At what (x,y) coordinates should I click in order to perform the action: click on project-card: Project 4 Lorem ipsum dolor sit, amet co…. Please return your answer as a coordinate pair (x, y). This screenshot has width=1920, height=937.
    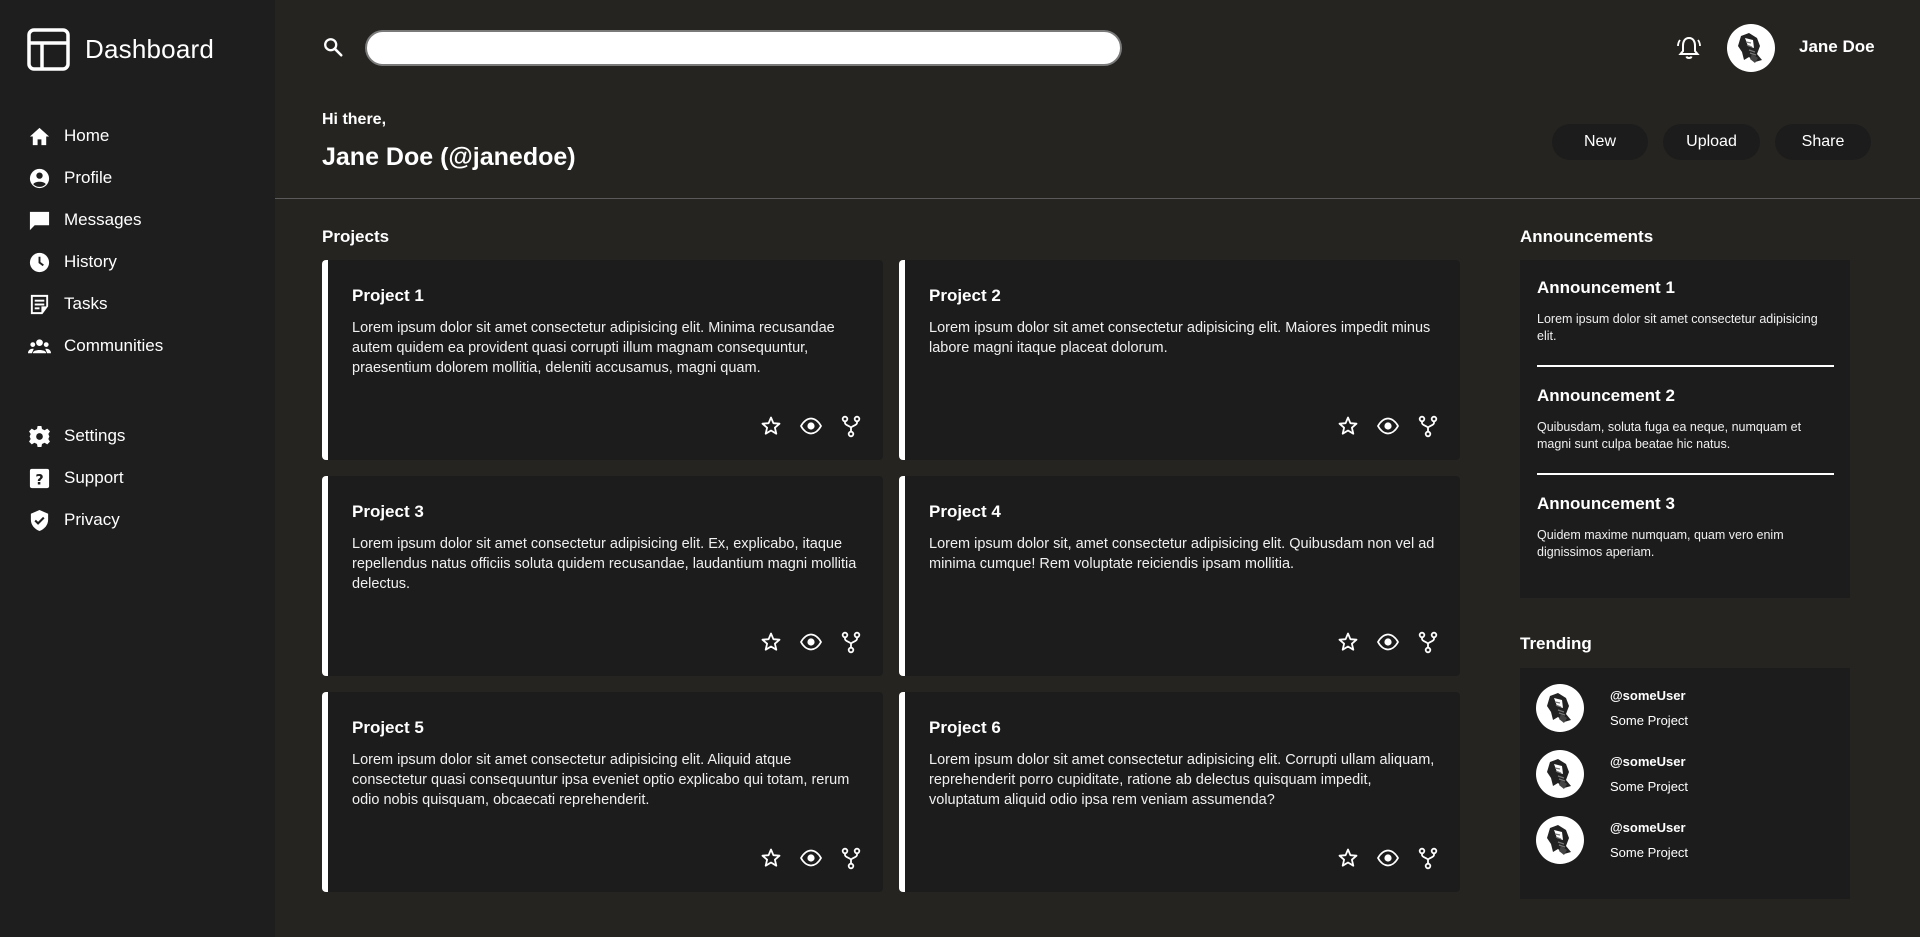
    Looking at the image, I should click on (1179, 576).